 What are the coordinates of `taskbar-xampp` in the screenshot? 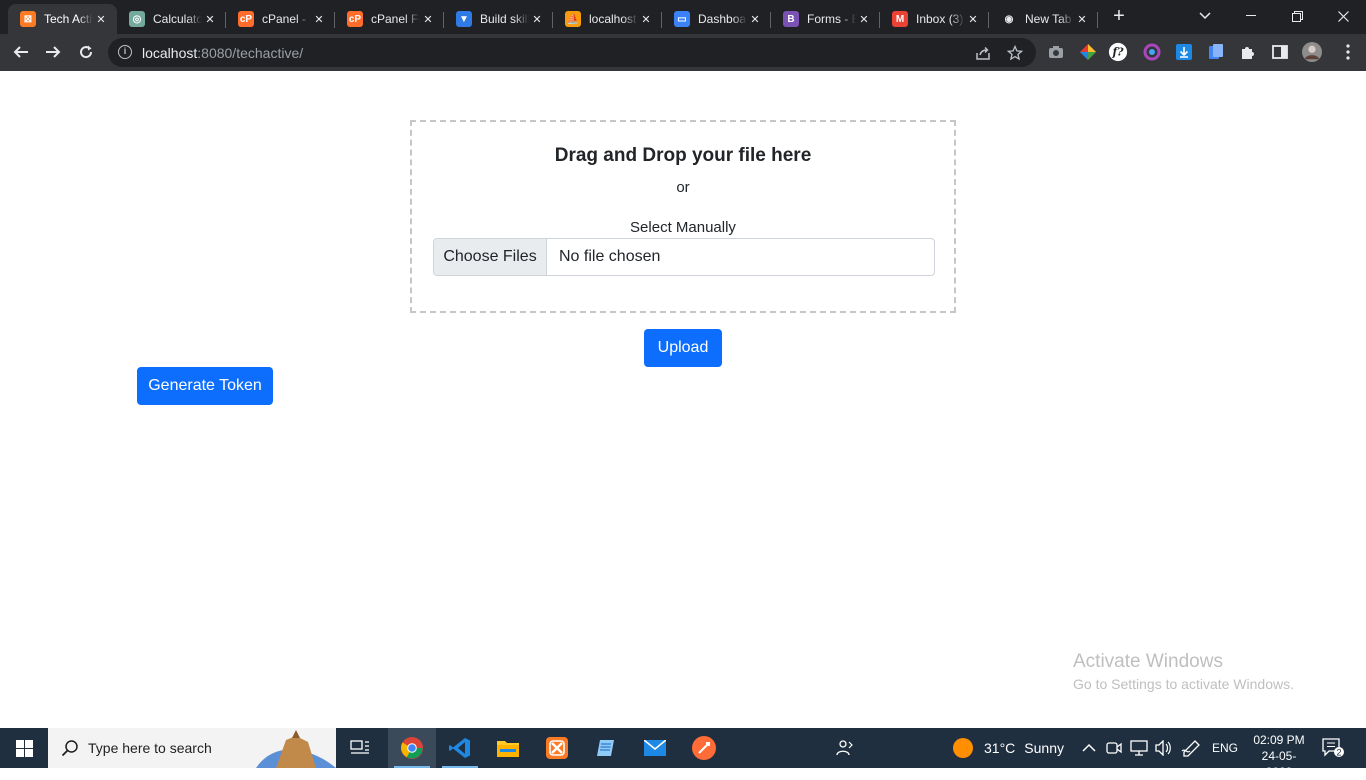 It's located at (557, 748).